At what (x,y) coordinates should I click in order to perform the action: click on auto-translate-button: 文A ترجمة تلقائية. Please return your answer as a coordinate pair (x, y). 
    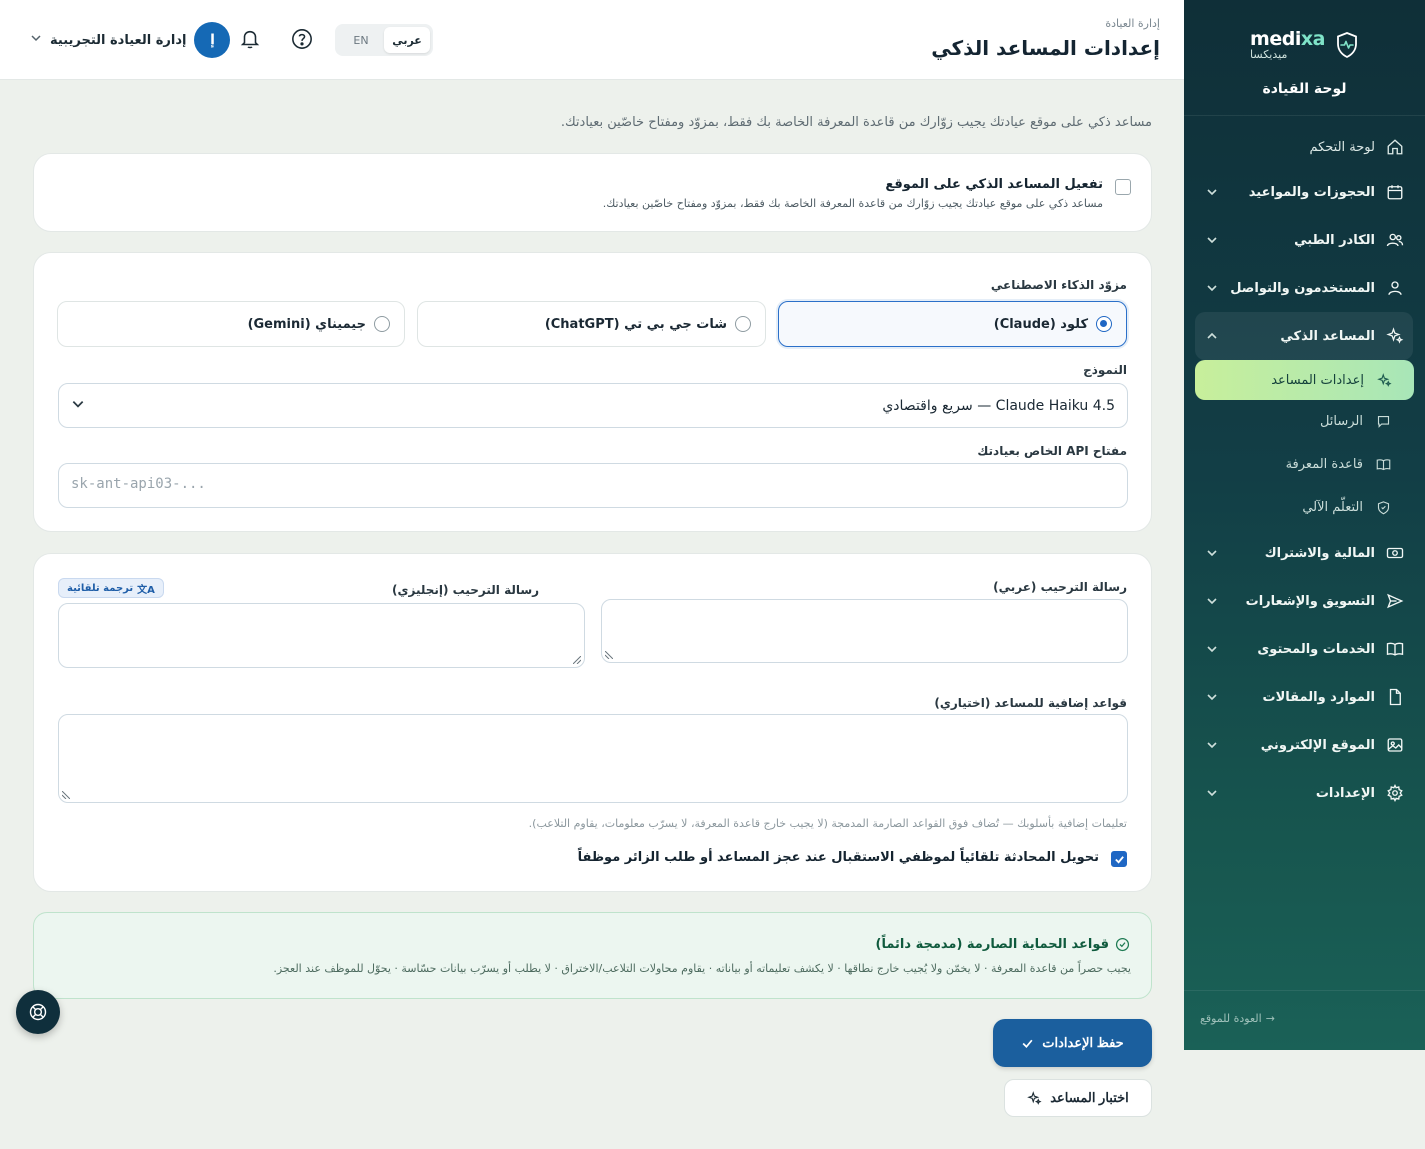
    Looking at the image, I should click on (111, 588).